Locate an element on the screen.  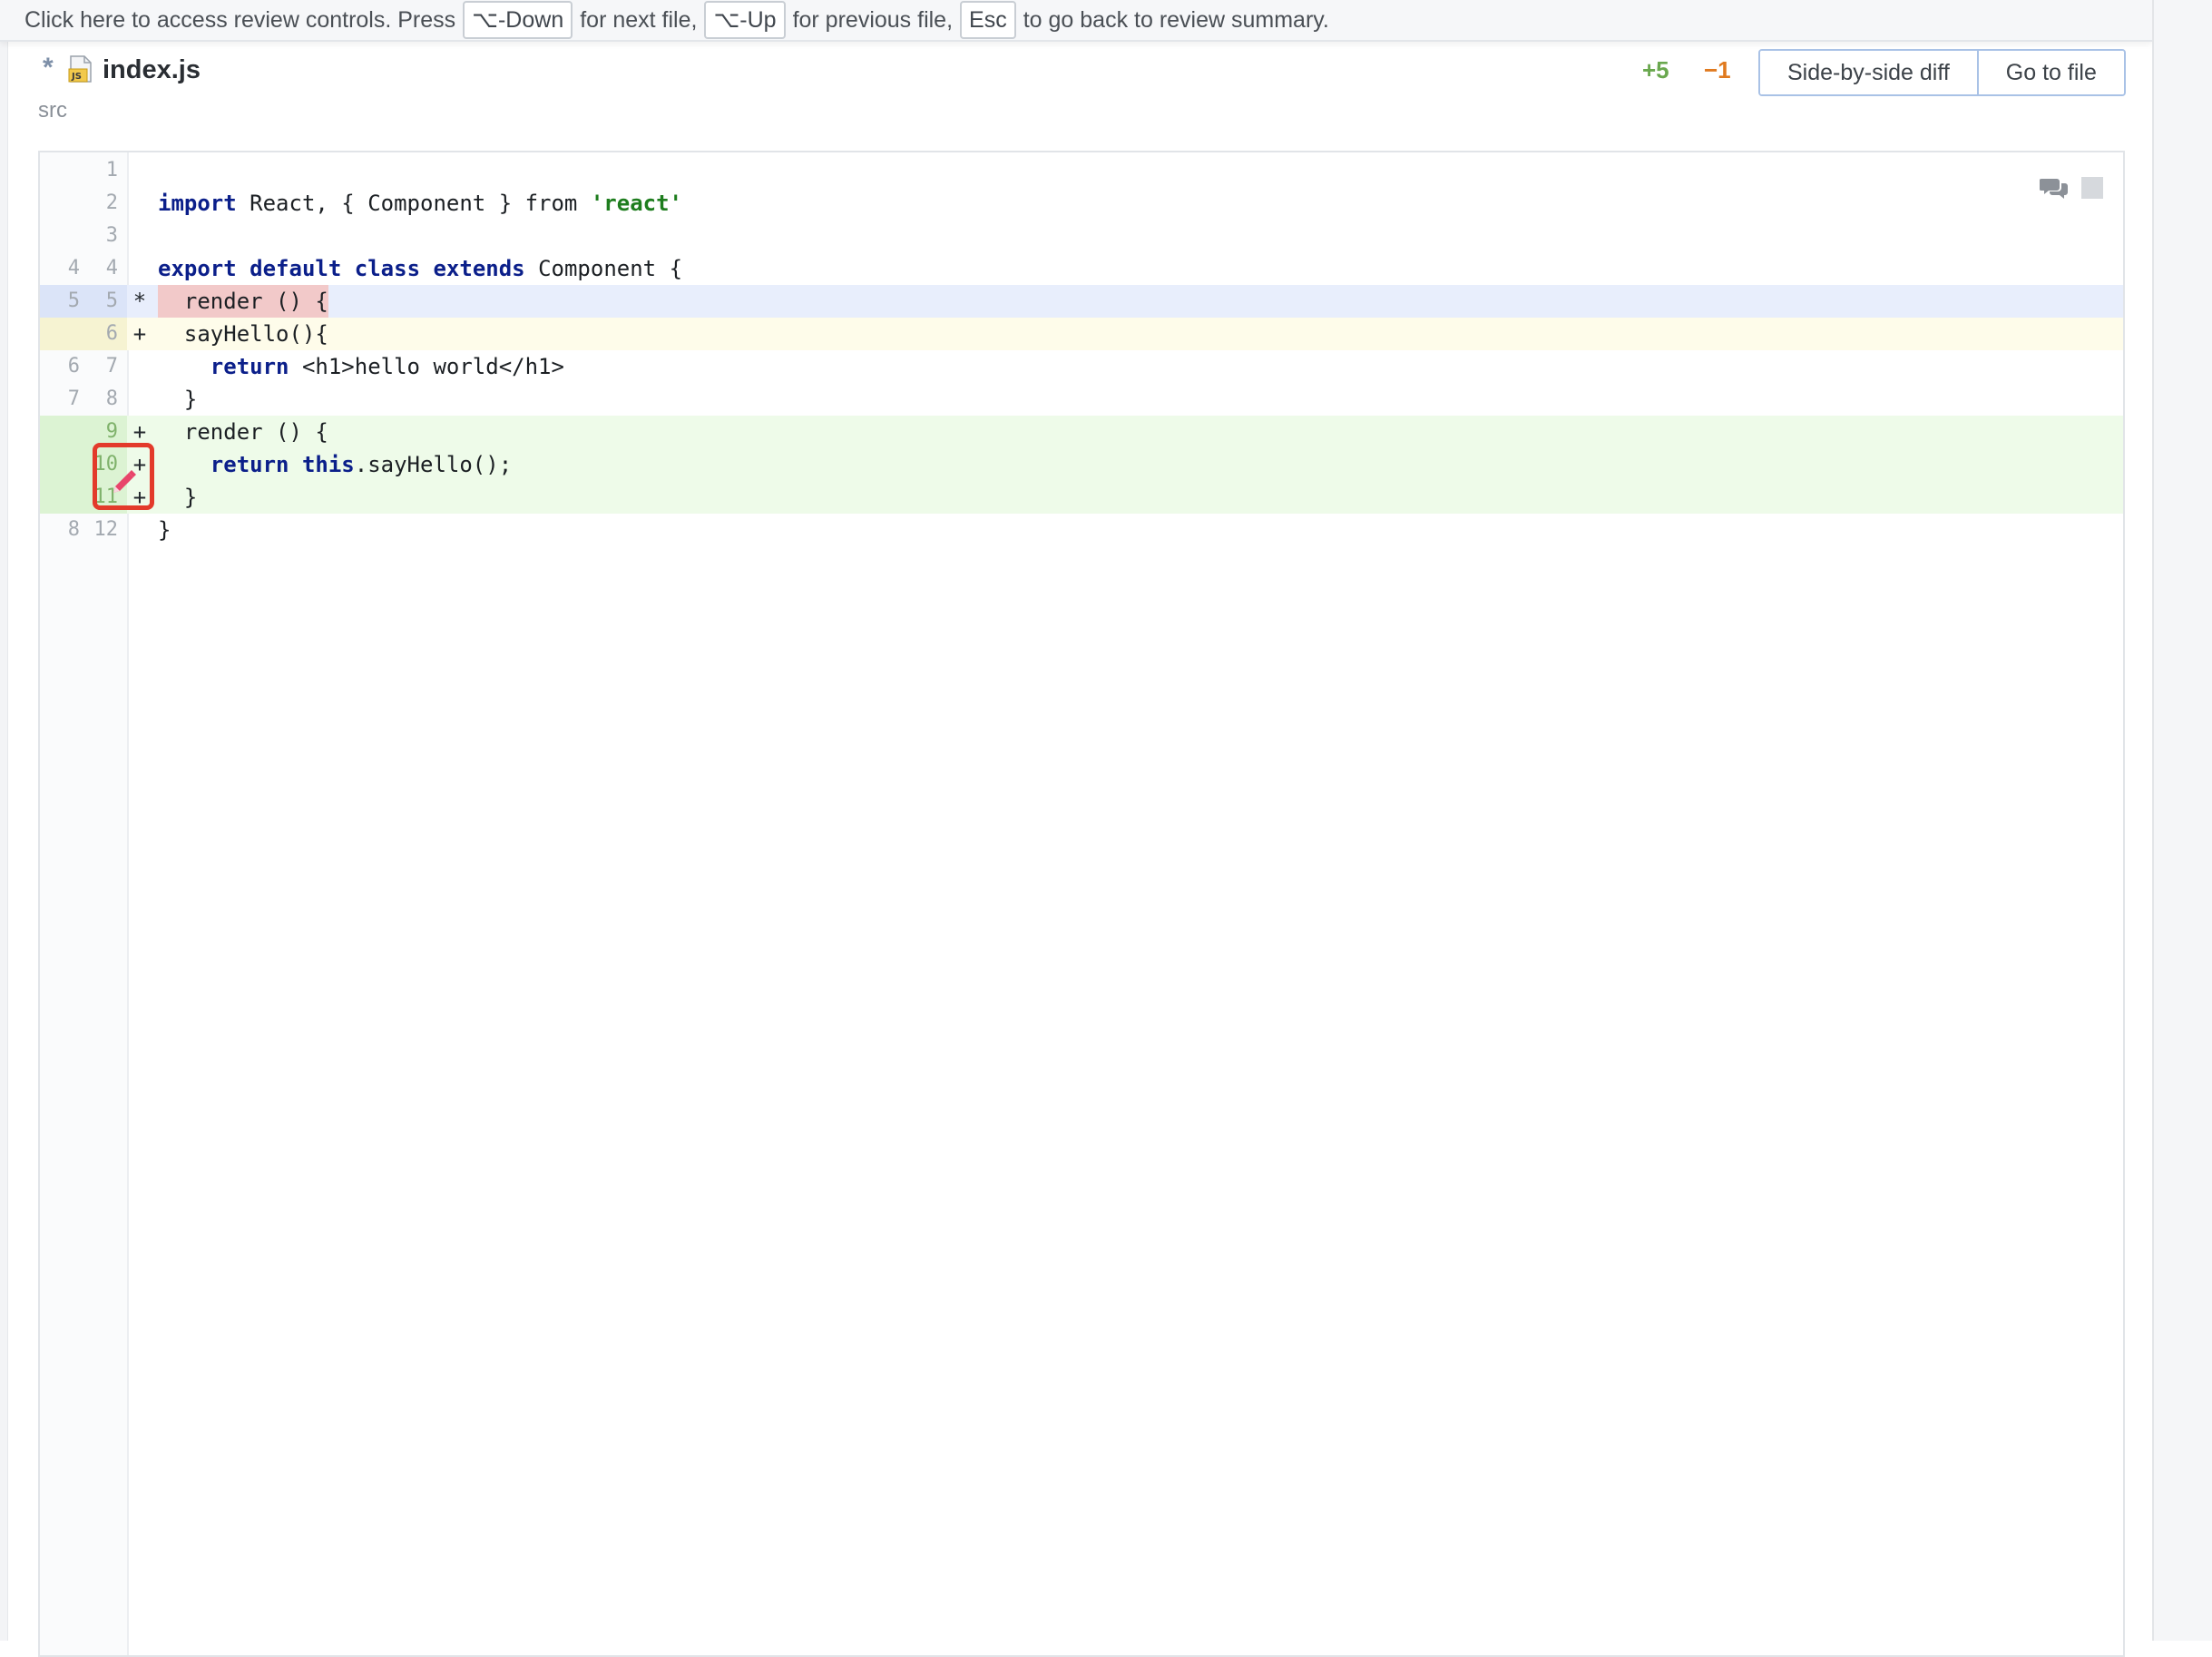
code-text: import React, { Component } from 'react' is located at coordinates (420, 203).